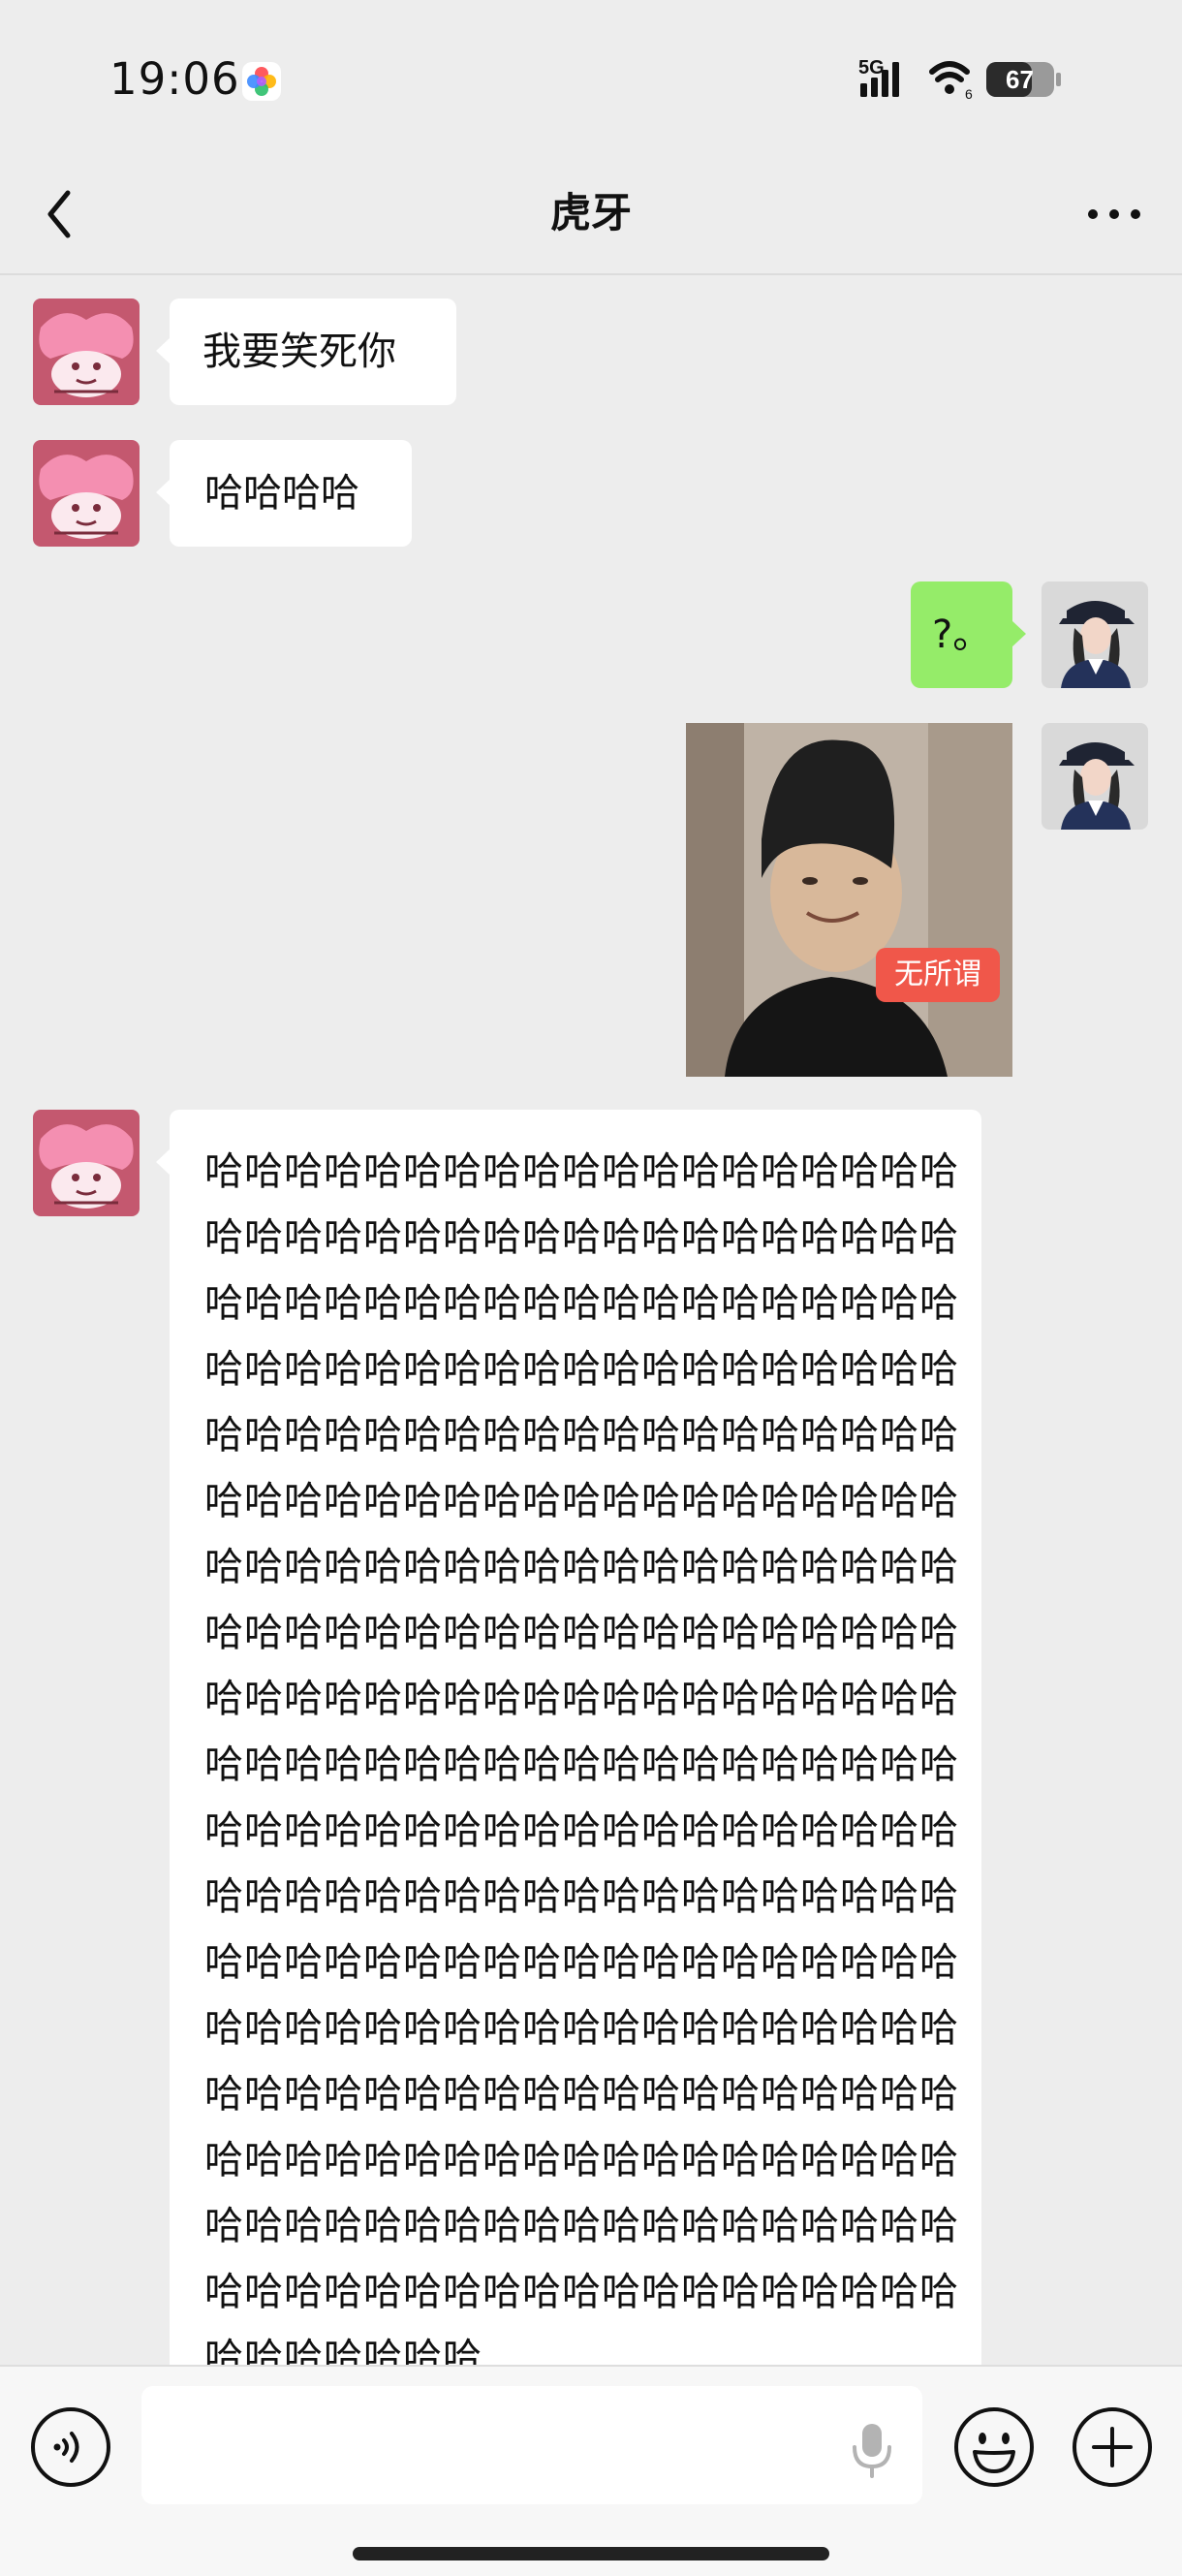 Image resolution: width=1182 pixels, height=2576 pixels. I want to click on more-button, so click(1114, 214).